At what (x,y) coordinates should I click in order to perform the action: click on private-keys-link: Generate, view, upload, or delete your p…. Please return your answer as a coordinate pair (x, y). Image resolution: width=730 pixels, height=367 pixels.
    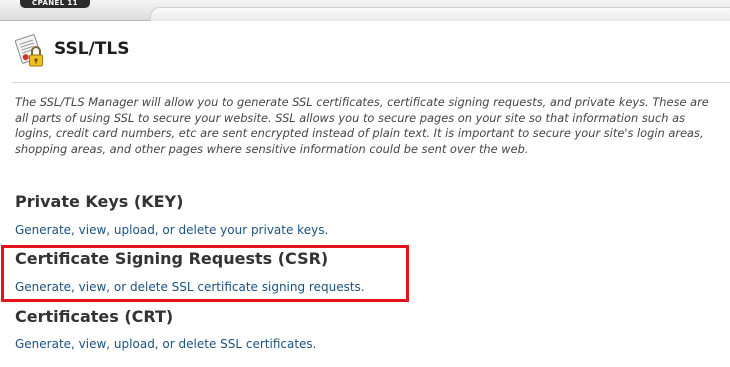
    Looking at the image, I should click on (171, 230).